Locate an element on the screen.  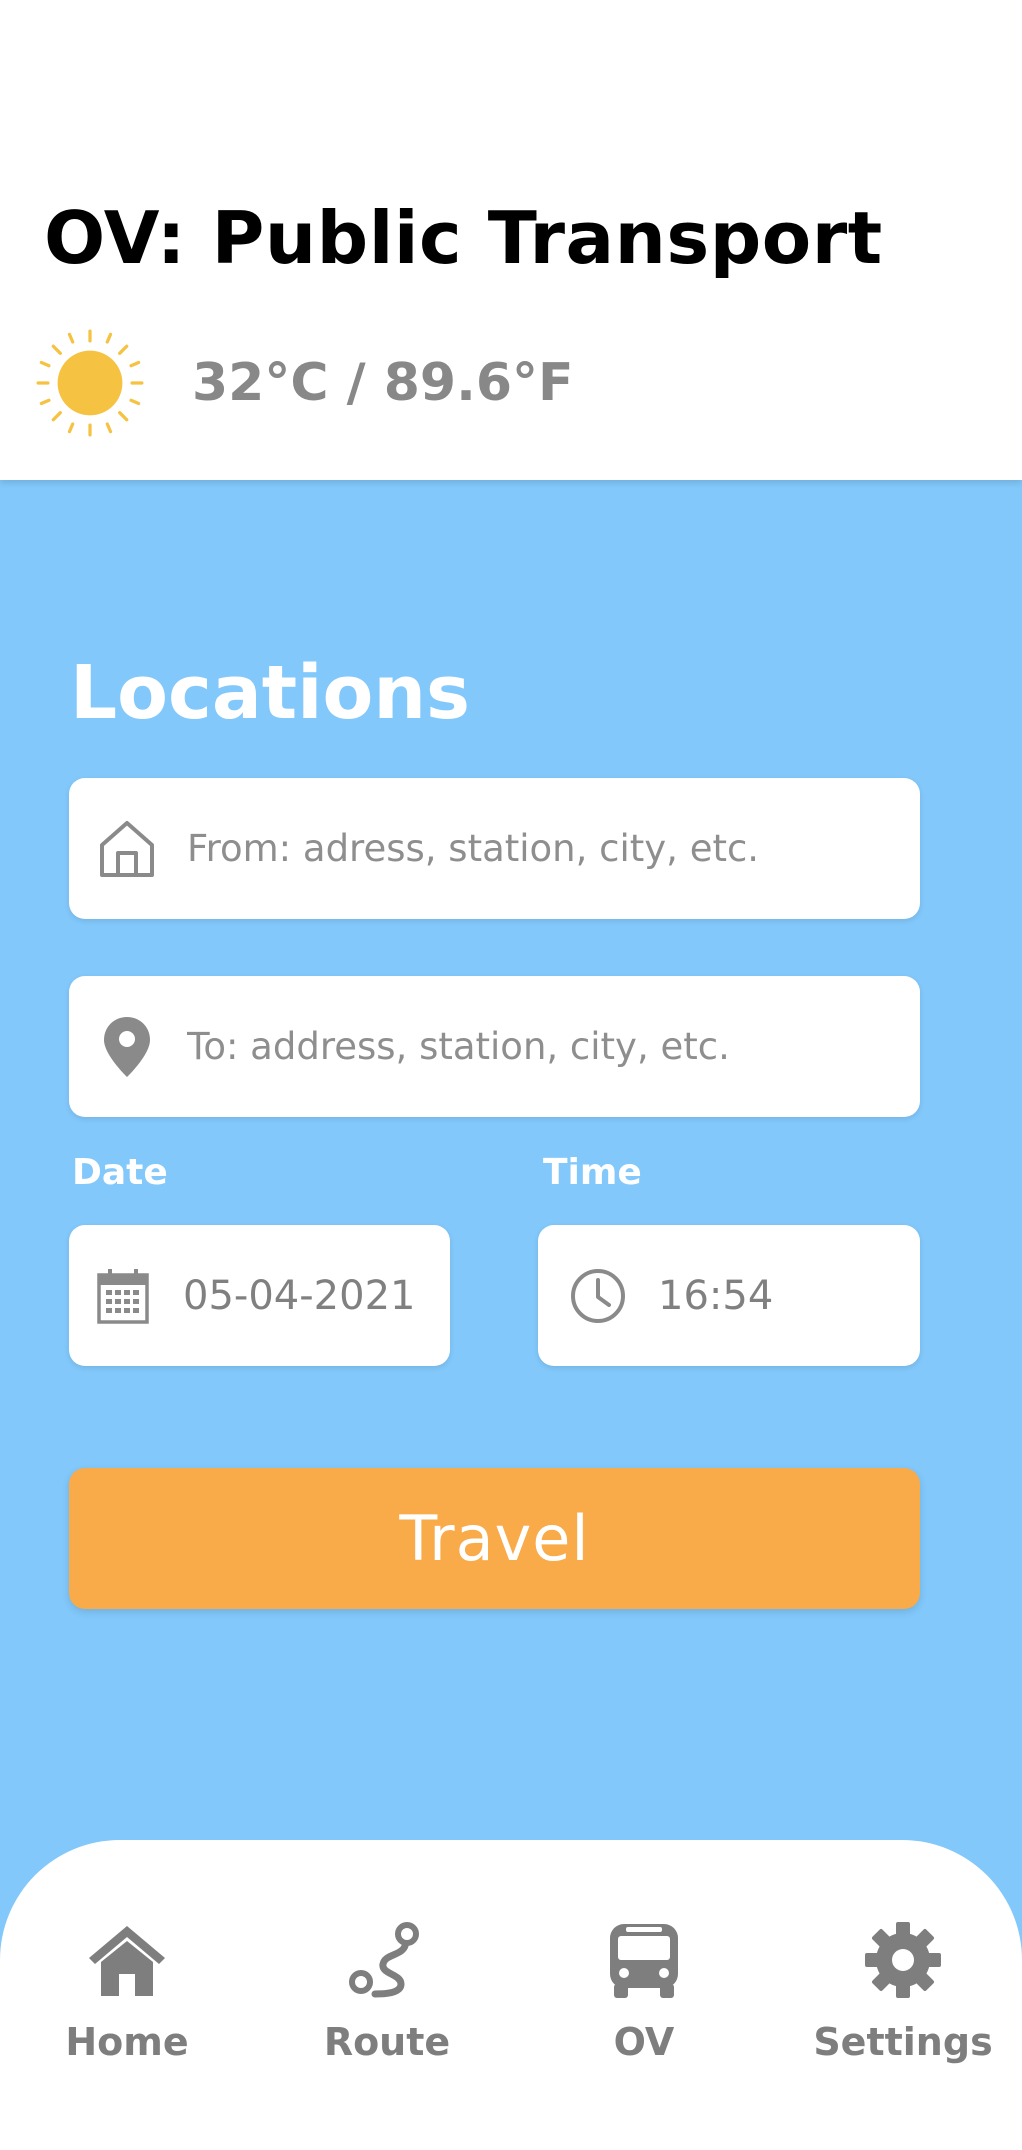
bus-icon is located at coordinates (644, 1961).